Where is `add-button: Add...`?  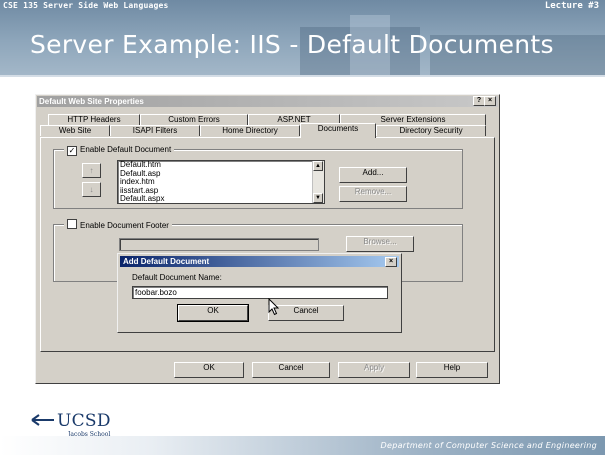 add-button: Add... is located at coordinates (373, 175).